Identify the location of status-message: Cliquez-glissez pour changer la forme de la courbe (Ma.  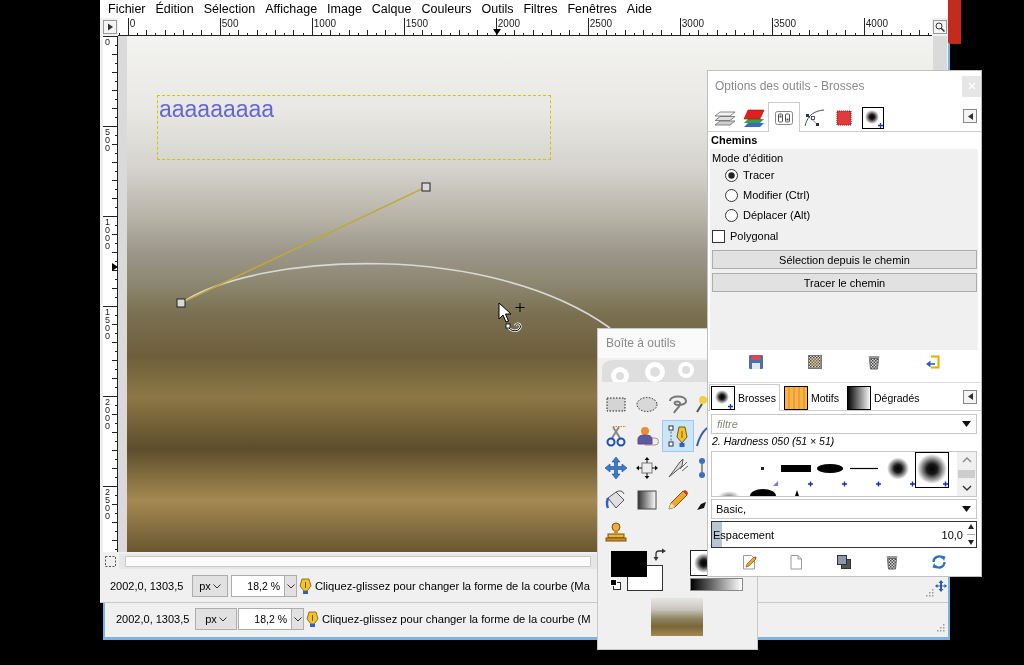
(452, 586).